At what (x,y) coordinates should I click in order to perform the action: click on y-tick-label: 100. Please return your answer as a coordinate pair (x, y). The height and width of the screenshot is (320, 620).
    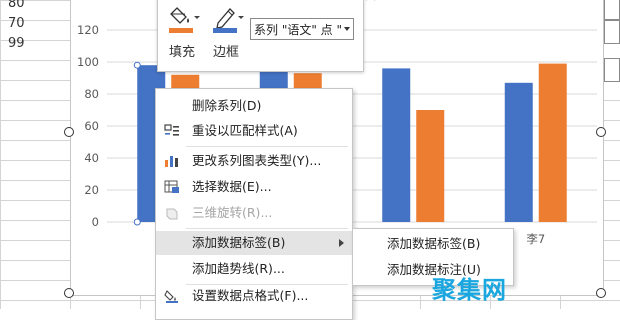
    Looking at the image, I should click on (88, 62).